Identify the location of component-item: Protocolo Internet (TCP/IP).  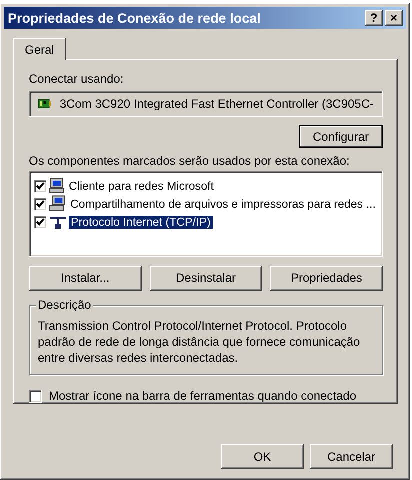
(141, 222).